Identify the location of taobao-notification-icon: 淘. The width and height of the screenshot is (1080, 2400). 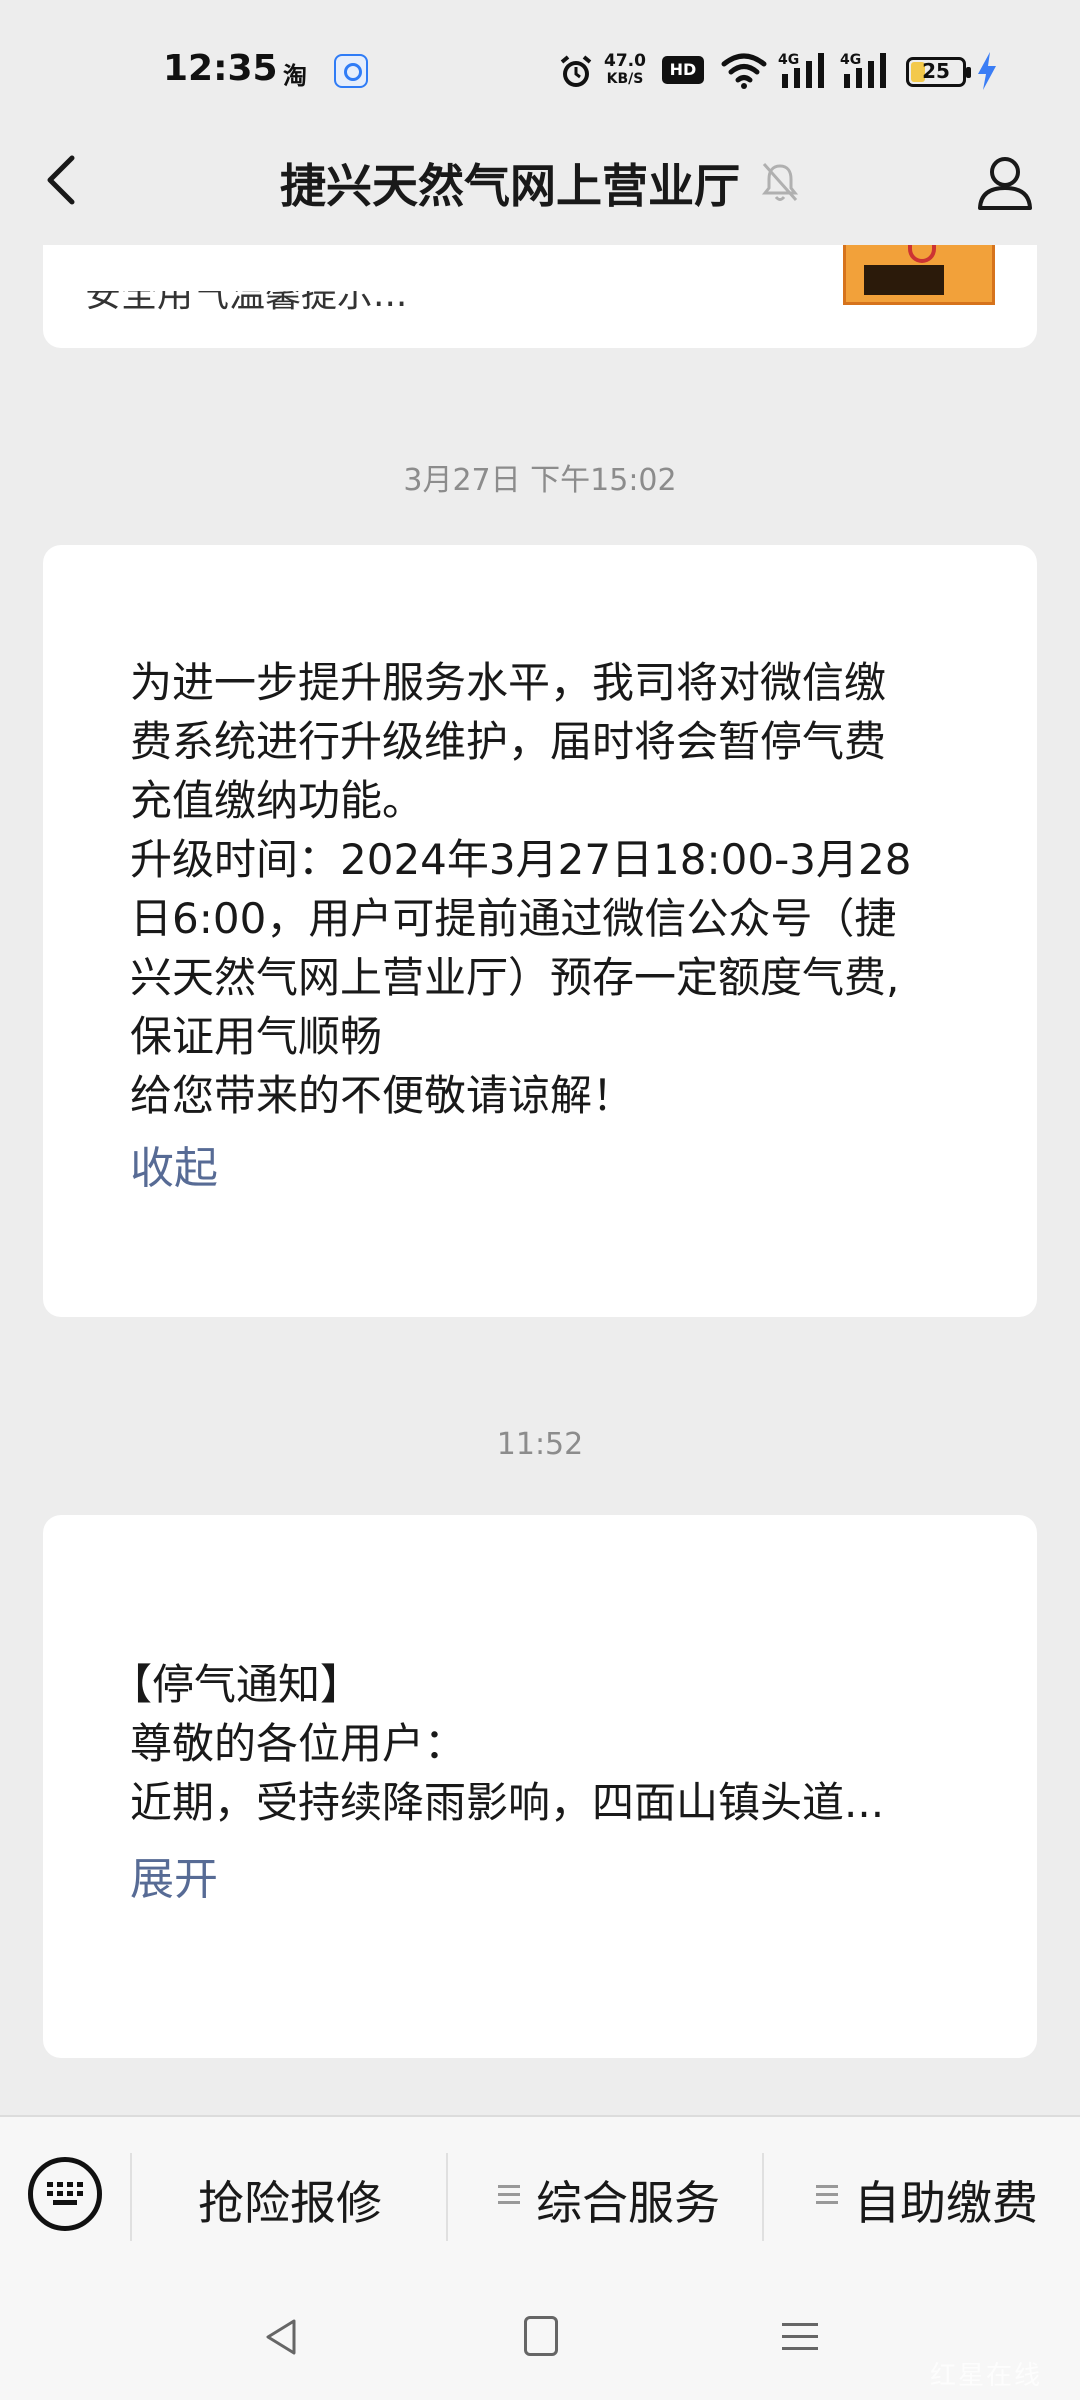
(295, 76).